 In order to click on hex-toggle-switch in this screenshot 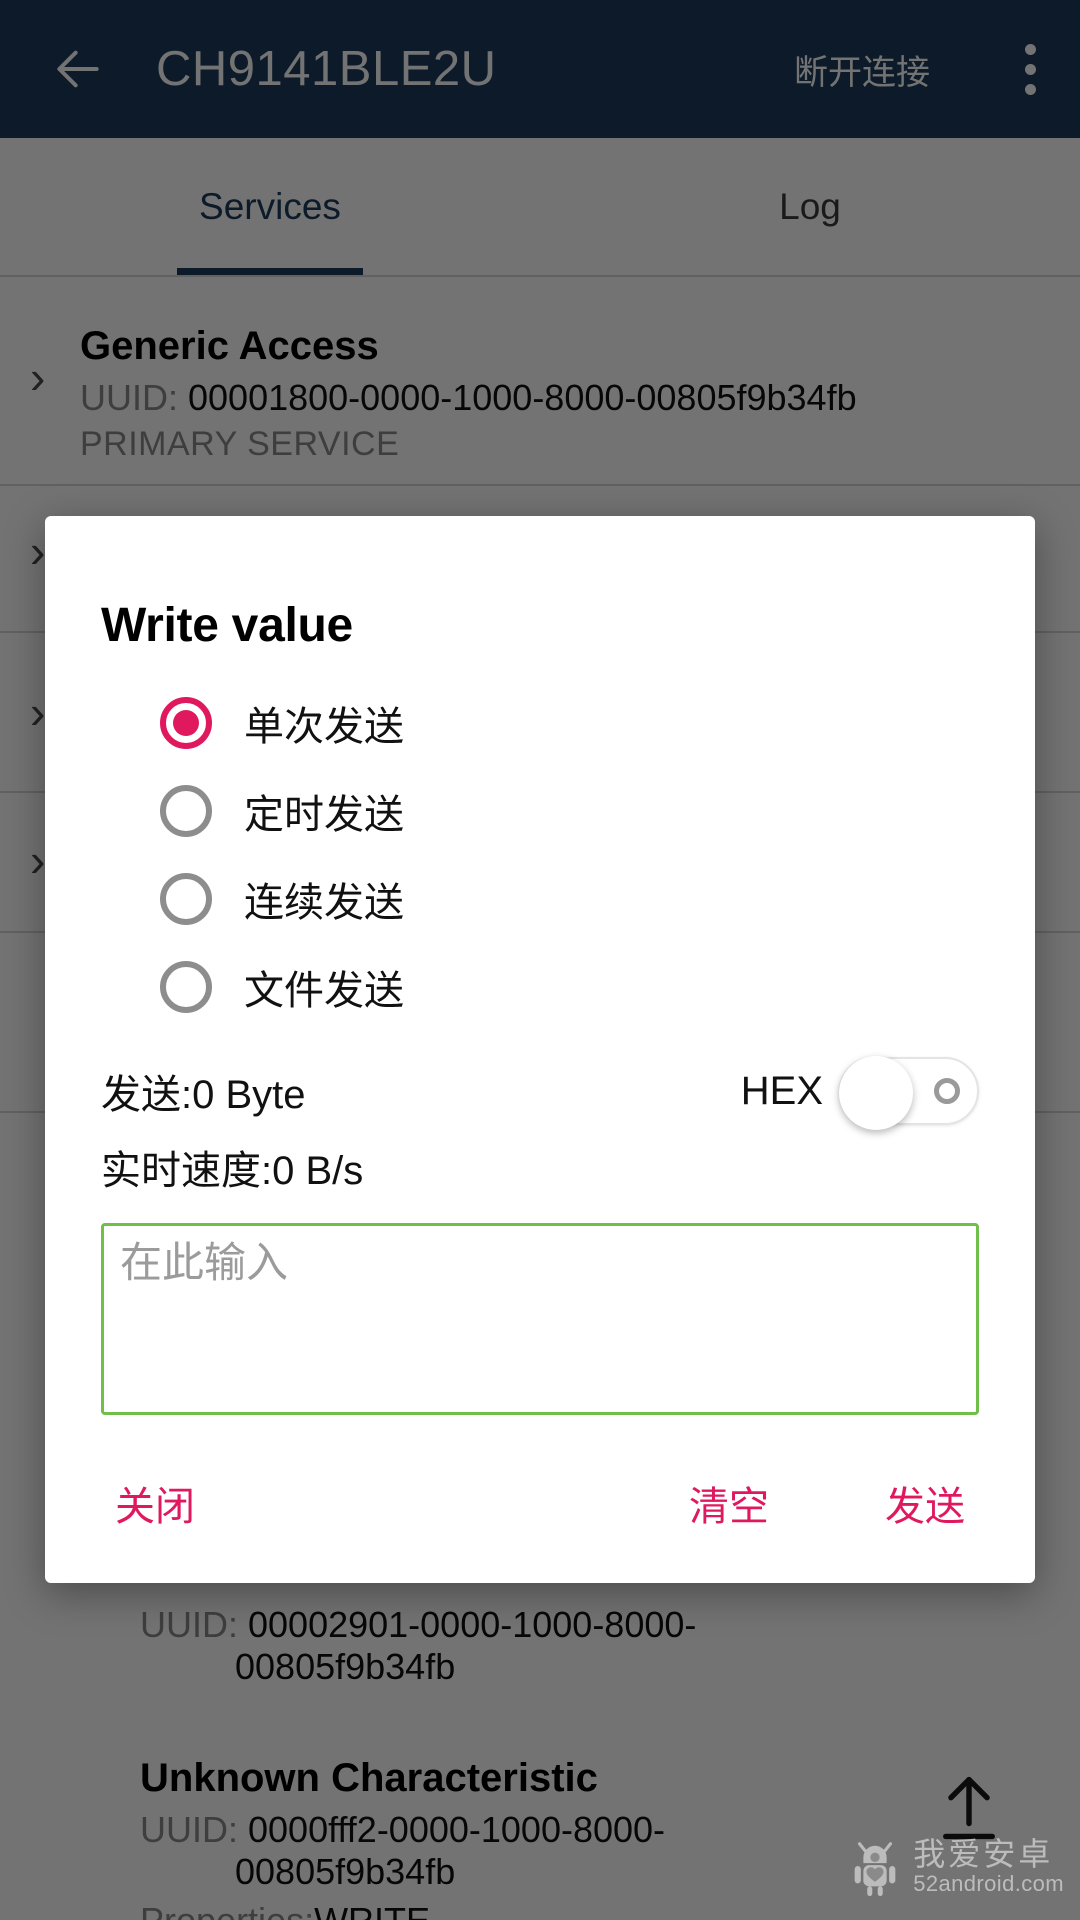, I will do `click(909, 1093)`.